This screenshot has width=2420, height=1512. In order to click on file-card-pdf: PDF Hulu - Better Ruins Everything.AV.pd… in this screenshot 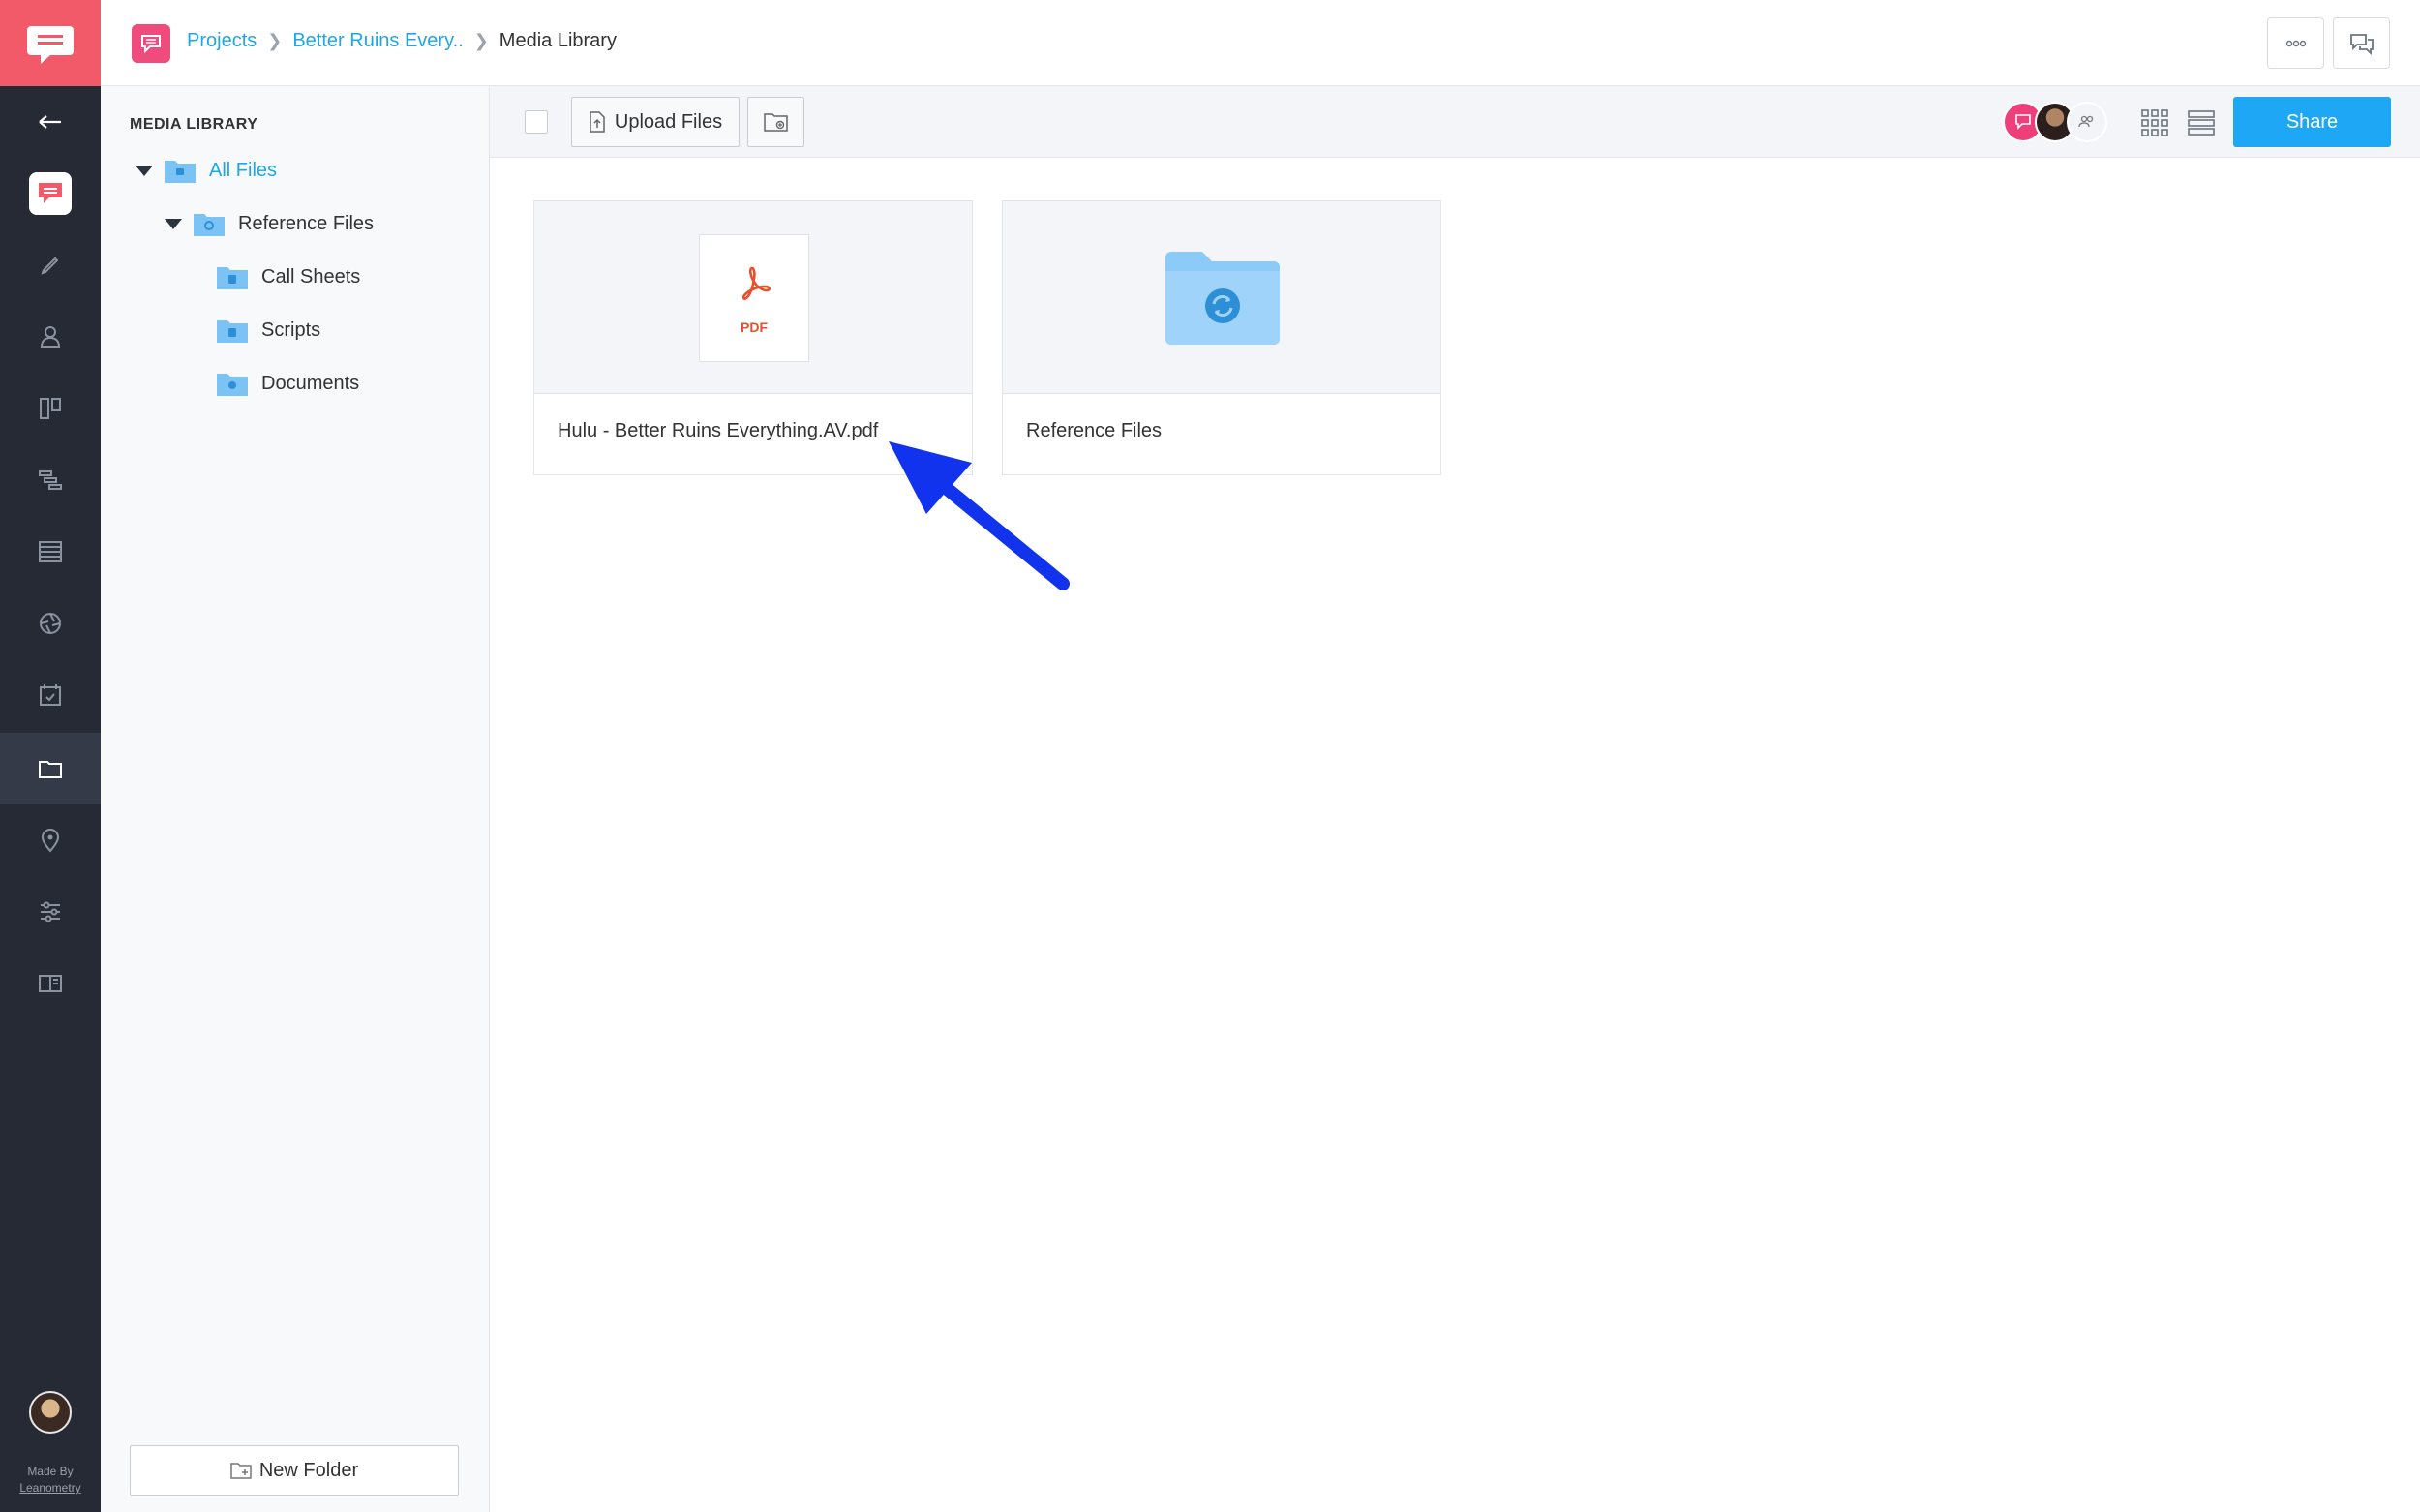, I will do `click(753, 337)`.